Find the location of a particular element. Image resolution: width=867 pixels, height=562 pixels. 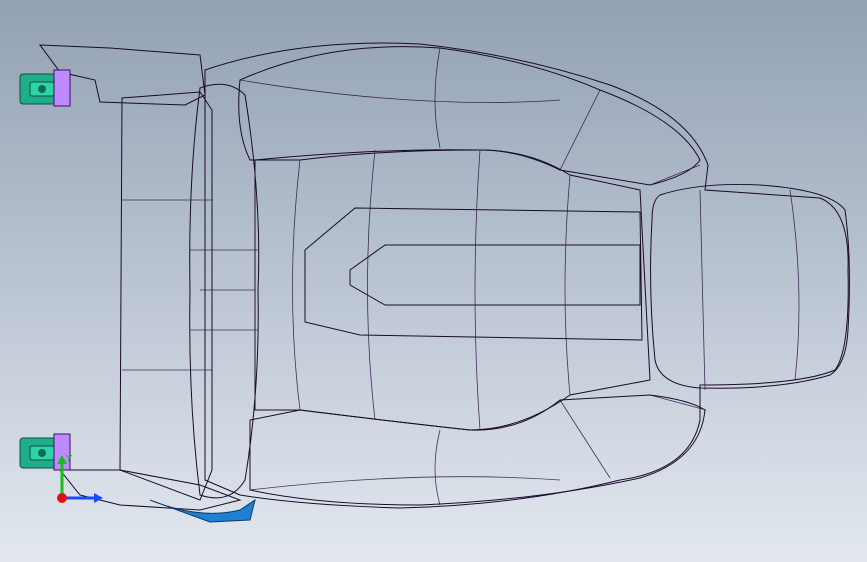

wire-harness is located at coordinates (202, 510).